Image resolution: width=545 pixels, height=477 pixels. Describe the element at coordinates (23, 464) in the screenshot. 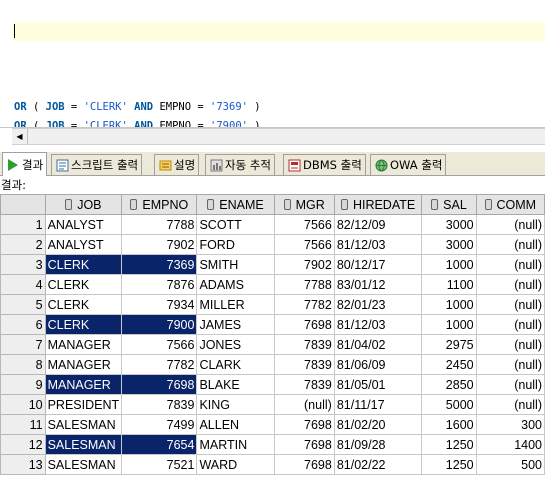

I see `row-number: 13` at that location.